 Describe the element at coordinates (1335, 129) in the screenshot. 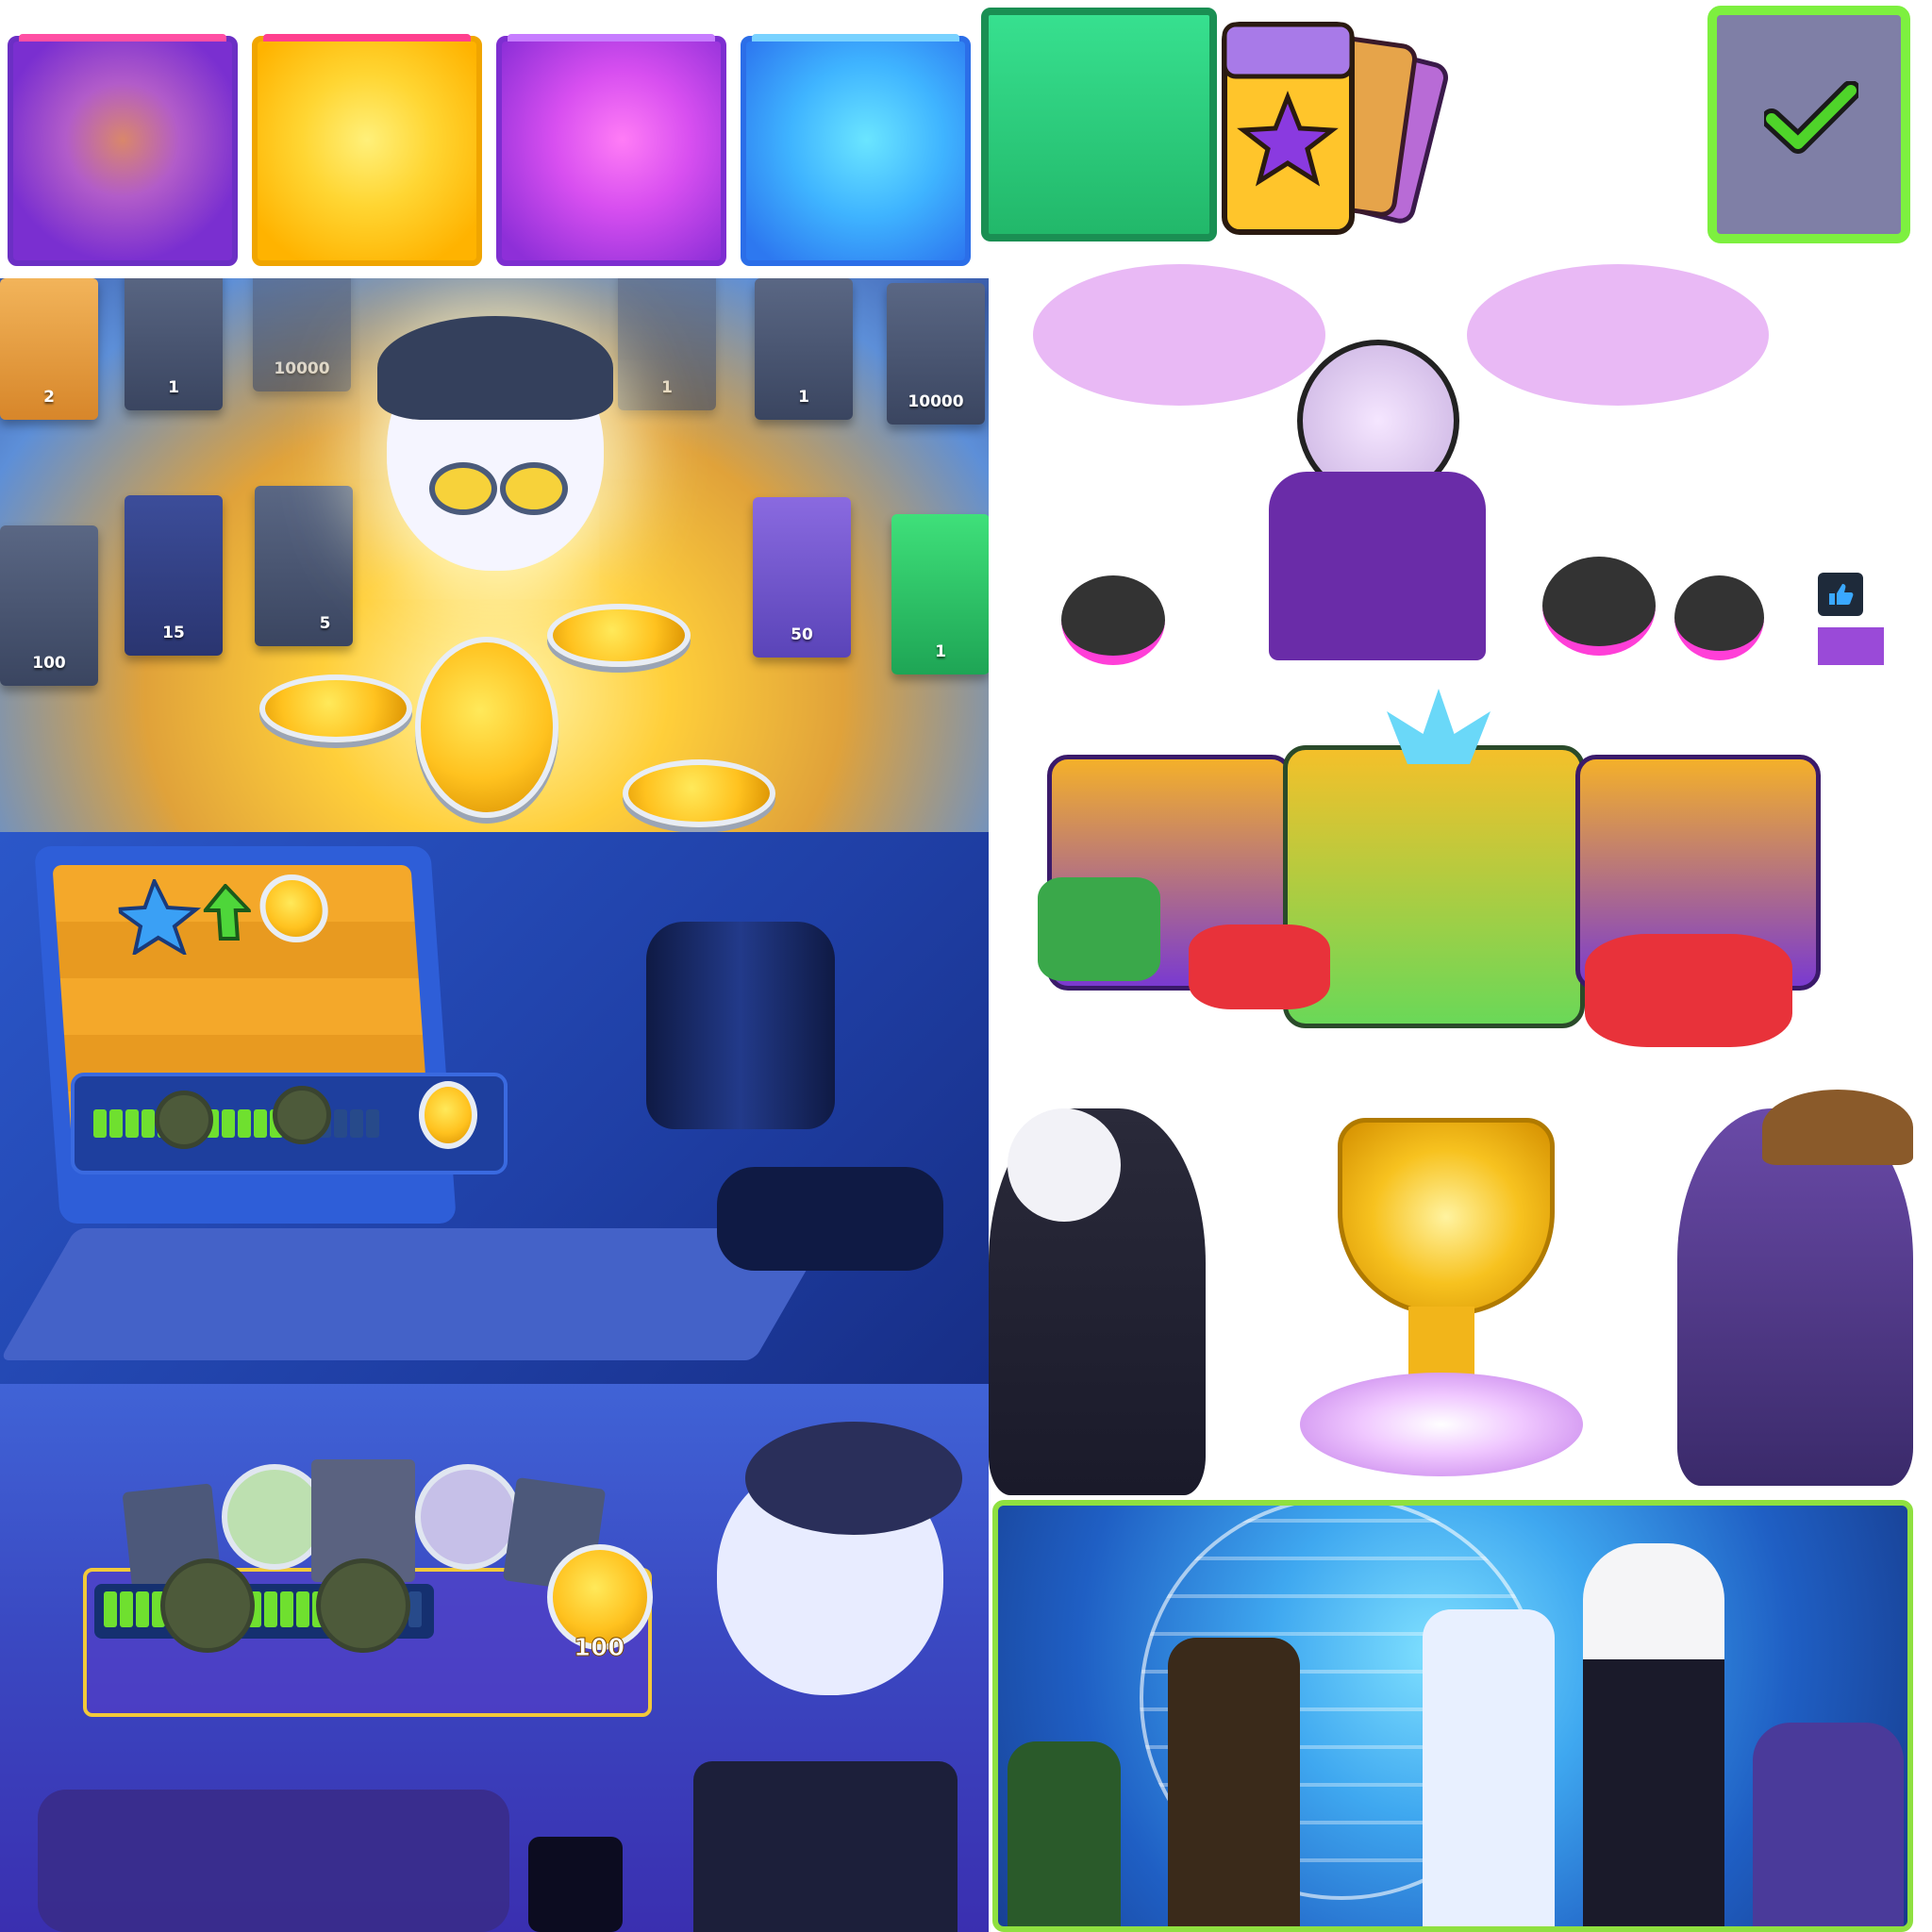

I see `ticket-stack-icon` at that location.